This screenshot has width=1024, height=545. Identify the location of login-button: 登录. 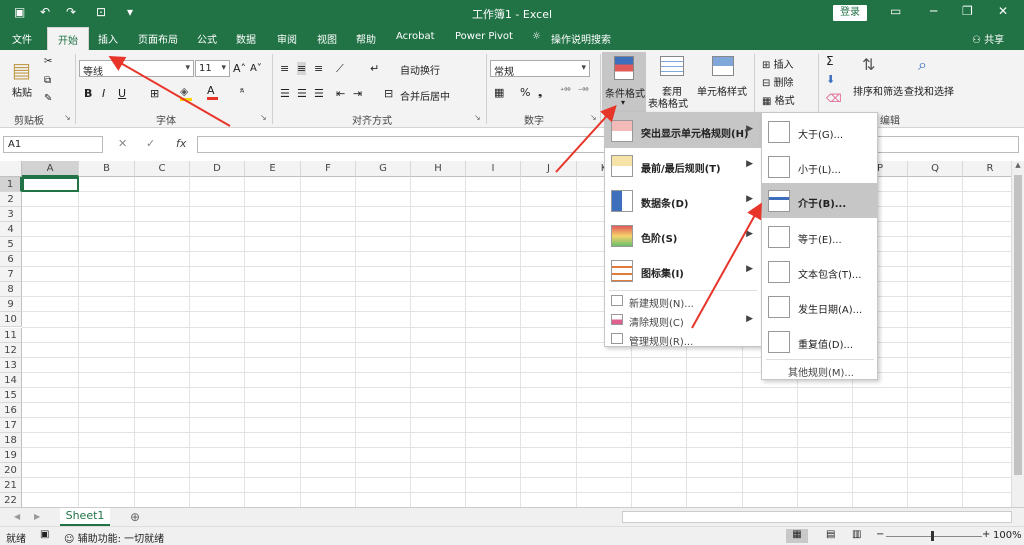
(850, 13).